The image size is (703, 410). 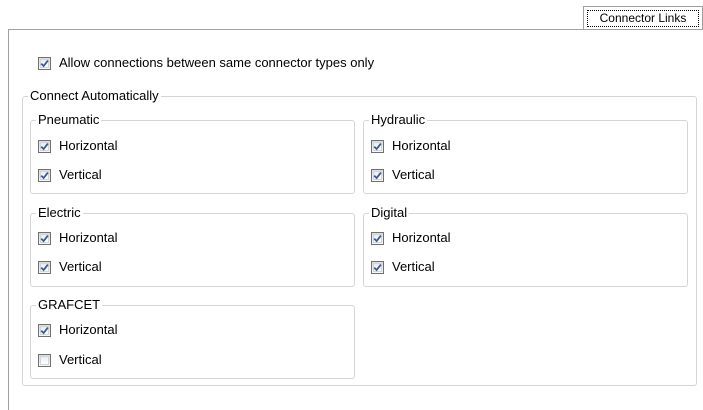 I want to click on tab-connector-links: Connector Links, so click(x=643, y=17).